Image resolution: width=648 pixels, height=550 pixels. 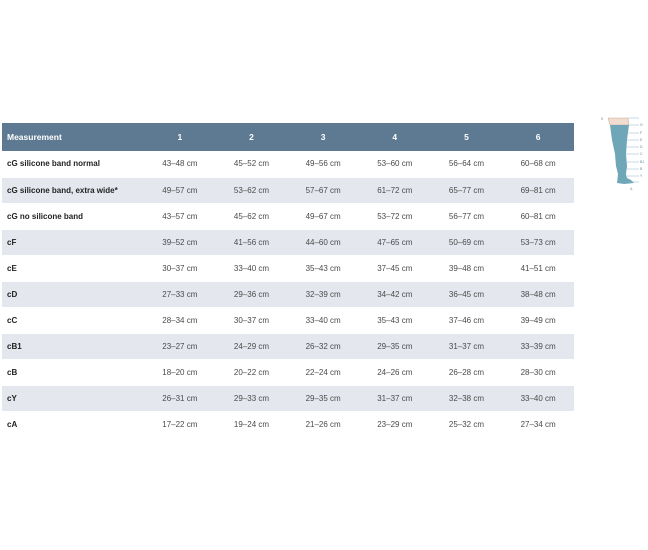 I want to click on point-label-d: D, so click(x=641, y=147).